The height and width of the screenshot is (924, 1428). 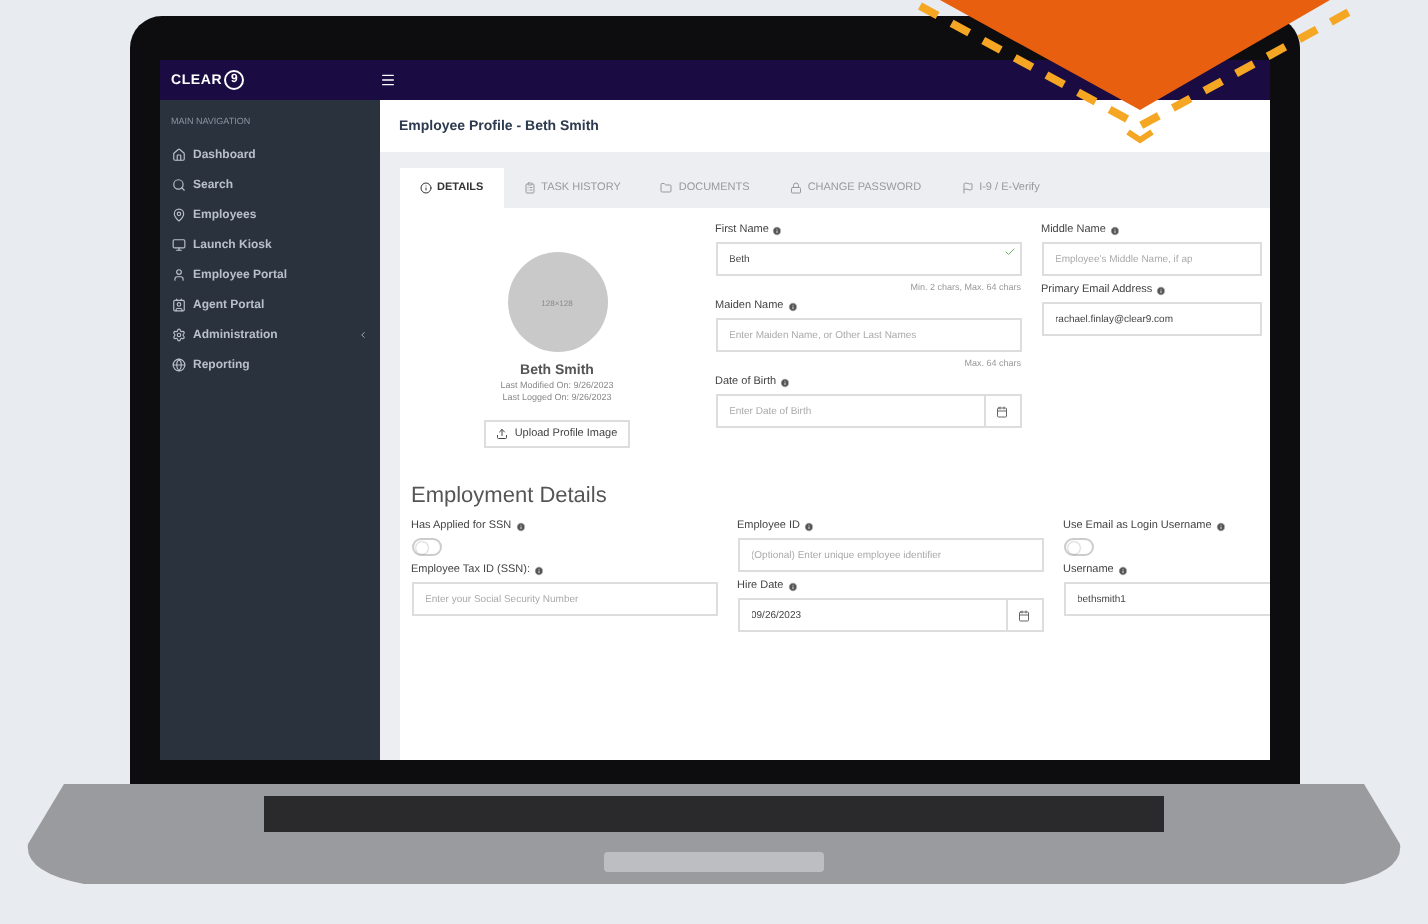 What do you see at coordinates (502, 434) in the screenshot?
I see `upload-icon` at bounding box center [502, 434].